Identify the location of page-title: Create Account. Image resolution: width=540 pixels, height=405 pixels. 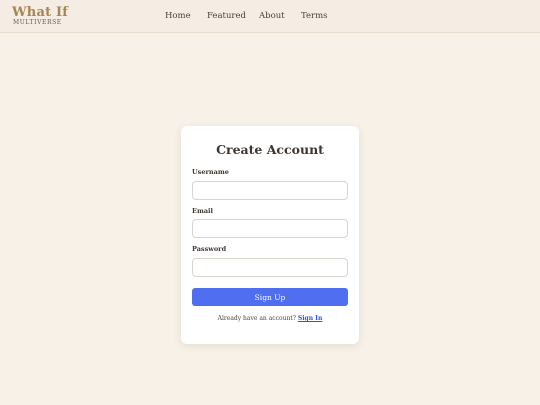
(270, 149).